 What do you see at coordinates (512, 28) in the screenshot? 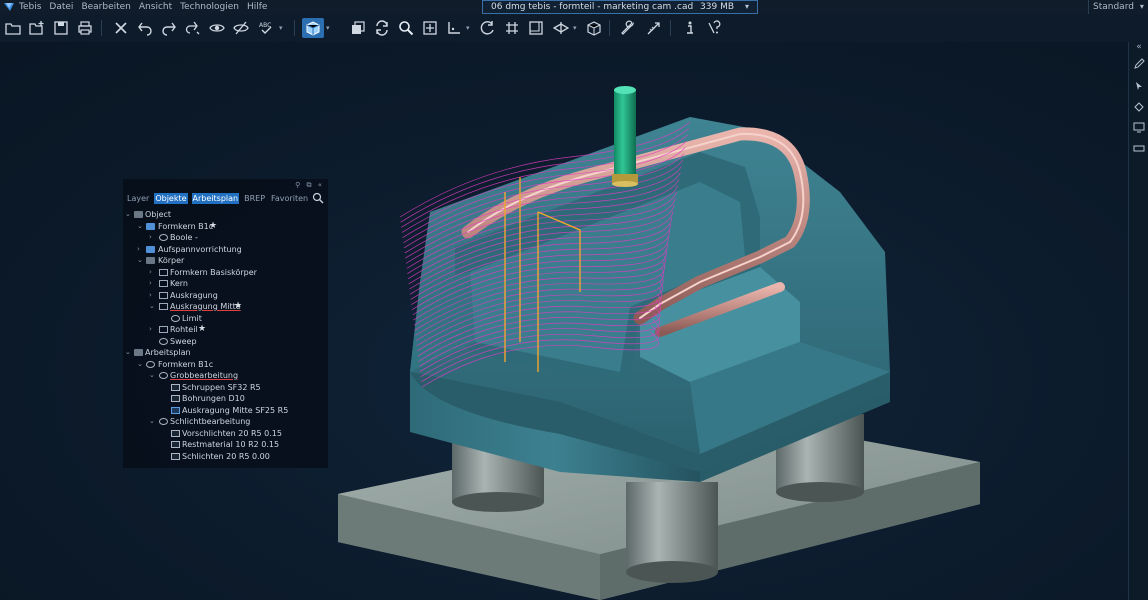
I see `grid-icon` at bounding box center [512, 28].